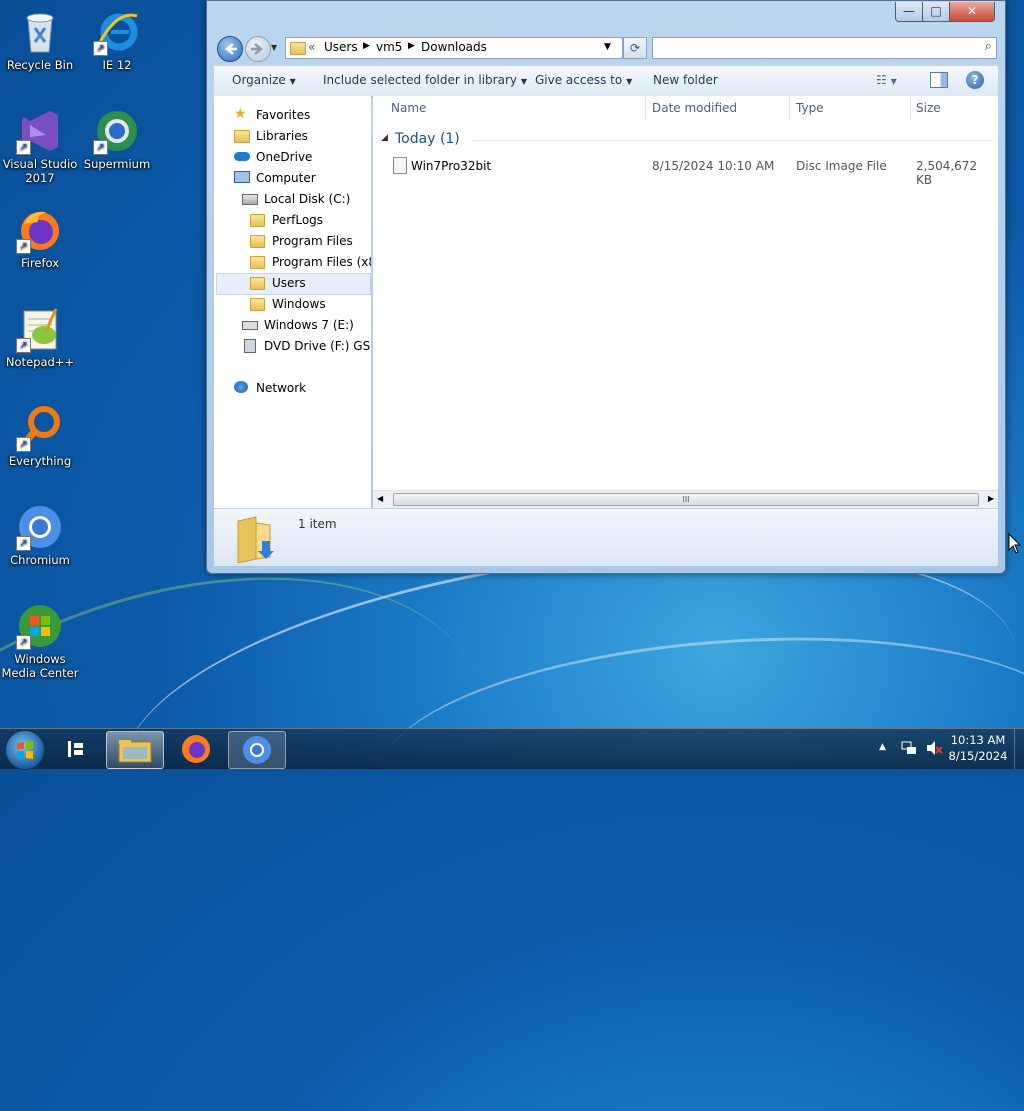  I want to click on breadcrumb-users: Users, so click(341, 47).